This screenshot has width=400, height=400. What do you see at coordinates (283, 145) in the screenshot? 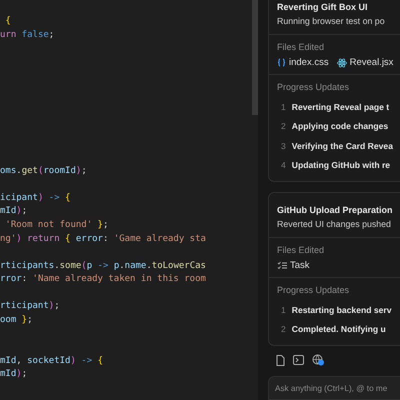
I see `step-number: 3` at bounding box center [283, 145].